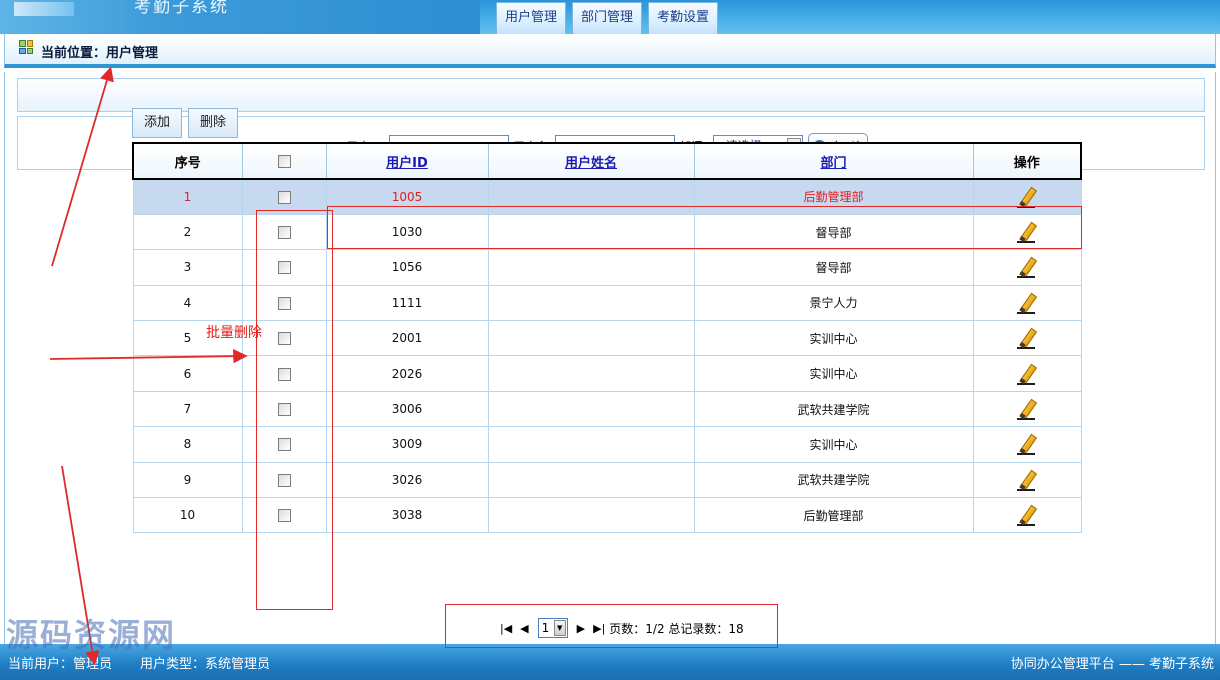 This screenshot has height=680, width=1220. Describe the element at coordinates (607, 409) in the screenshot. I see `table-row: 7 3006 武软共建学院` at that location.